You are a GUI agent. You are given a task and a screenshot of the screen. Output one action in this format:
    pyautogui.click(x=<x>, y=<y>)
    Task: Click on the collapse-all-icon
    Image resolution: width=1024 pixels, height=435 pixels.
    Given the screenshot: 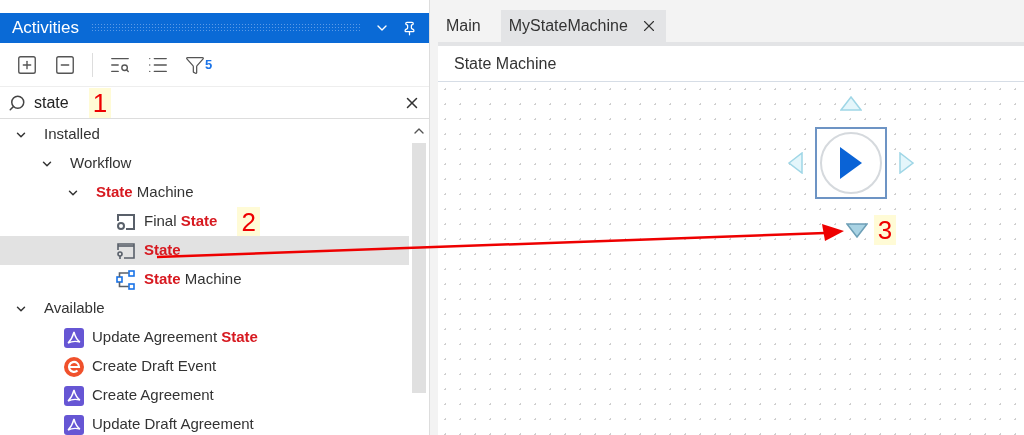 What is the action you would take?
    pyautogui.click(x=65, y=64)
    